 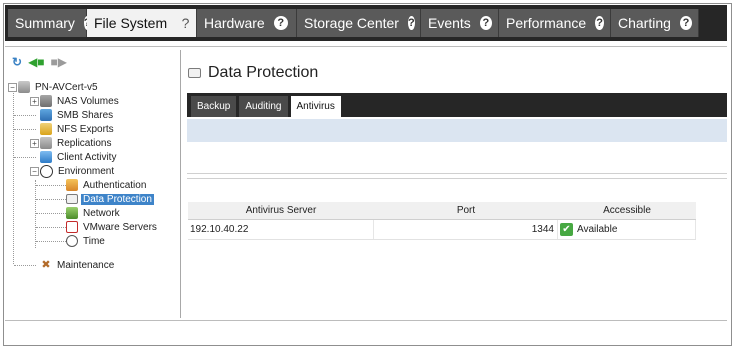 I want to click on tree-node-label: NFS Exports, so click(x=85, y=129).